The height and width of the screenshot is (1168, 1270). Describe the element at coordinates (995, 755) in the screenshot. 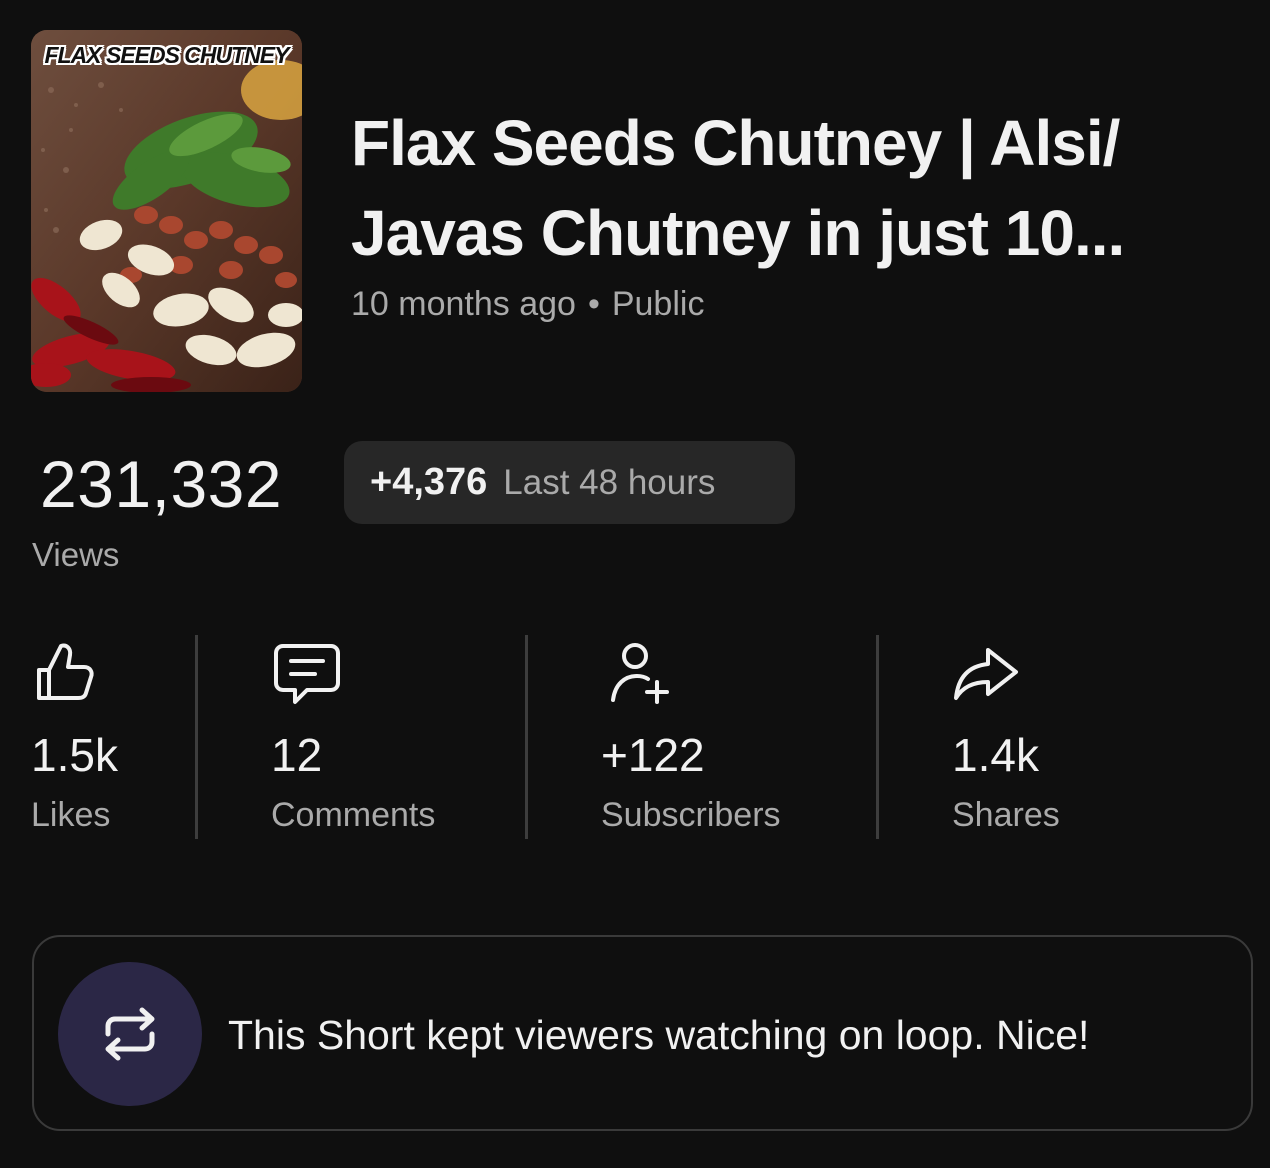

I see `shares-value: 1.4k` at that location.